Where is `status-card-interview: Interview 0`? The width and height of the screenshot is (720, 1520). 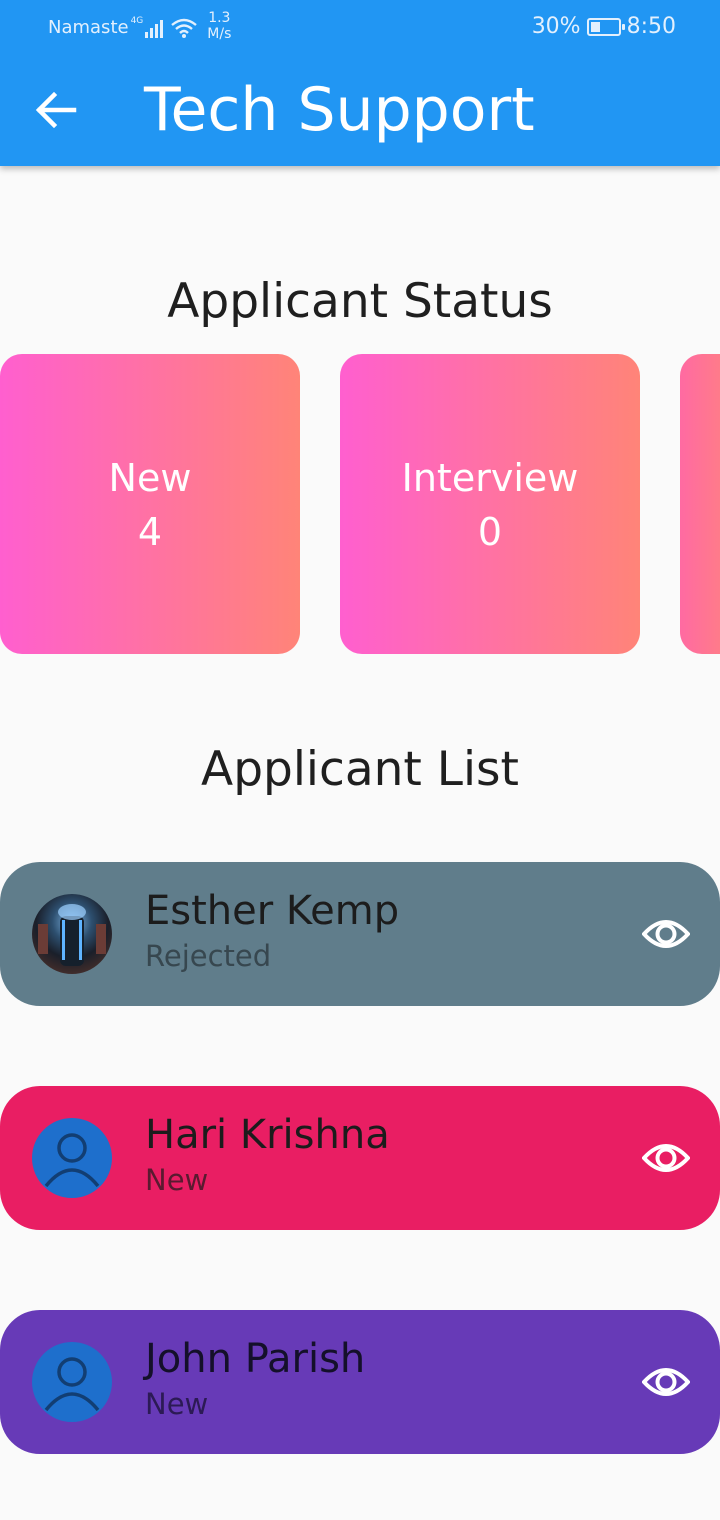 status-card-interview: Interview 0 is located at coordinates (490, 504).